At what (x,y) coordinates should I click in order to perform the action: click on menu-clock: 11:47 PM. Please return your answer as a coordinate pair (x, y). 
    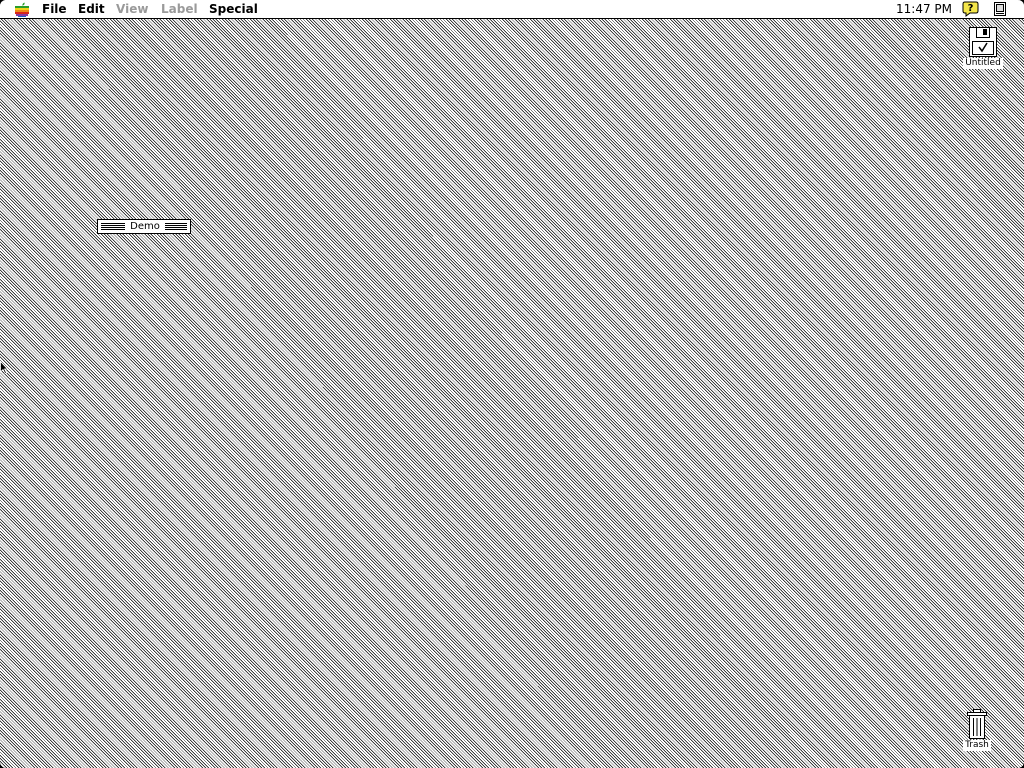
    Looking at the image, I should click on (924, 9).